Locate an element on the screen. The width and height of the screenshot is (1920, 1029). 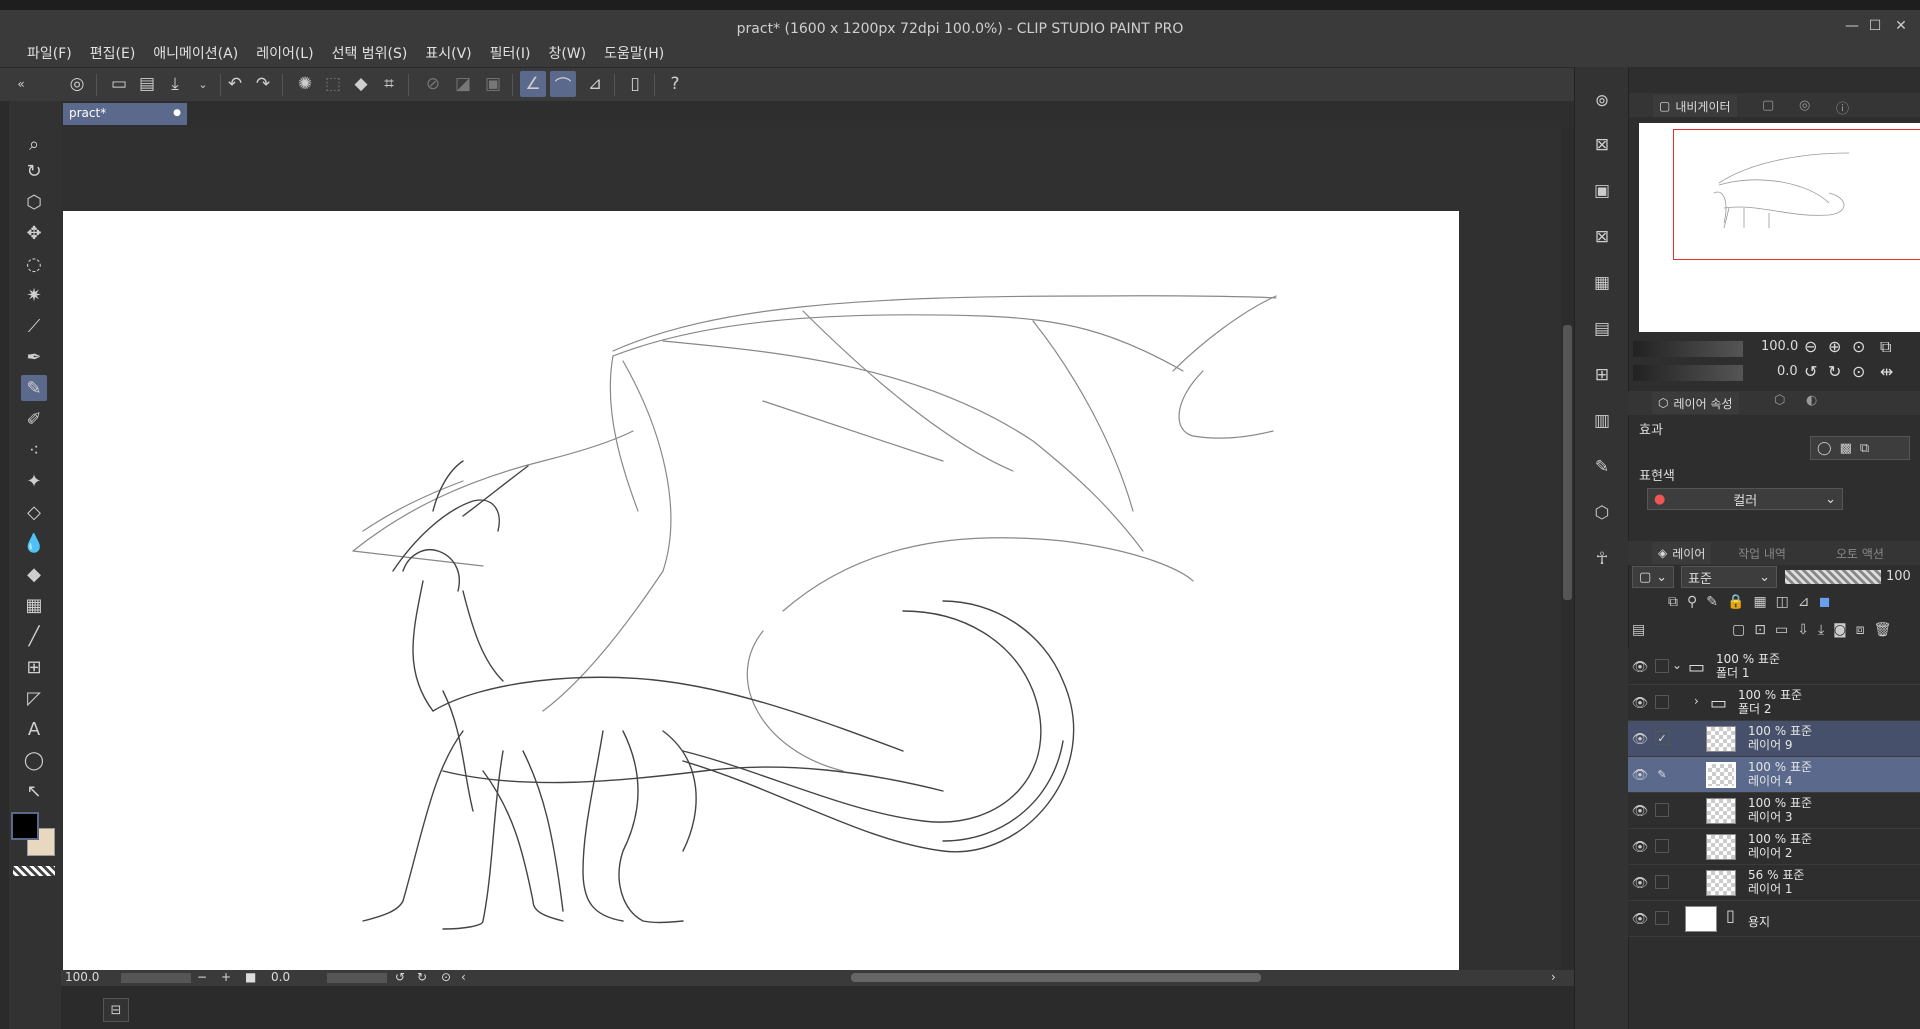
ruler-icon: ⊿ is located at coordinates (1804, 602).